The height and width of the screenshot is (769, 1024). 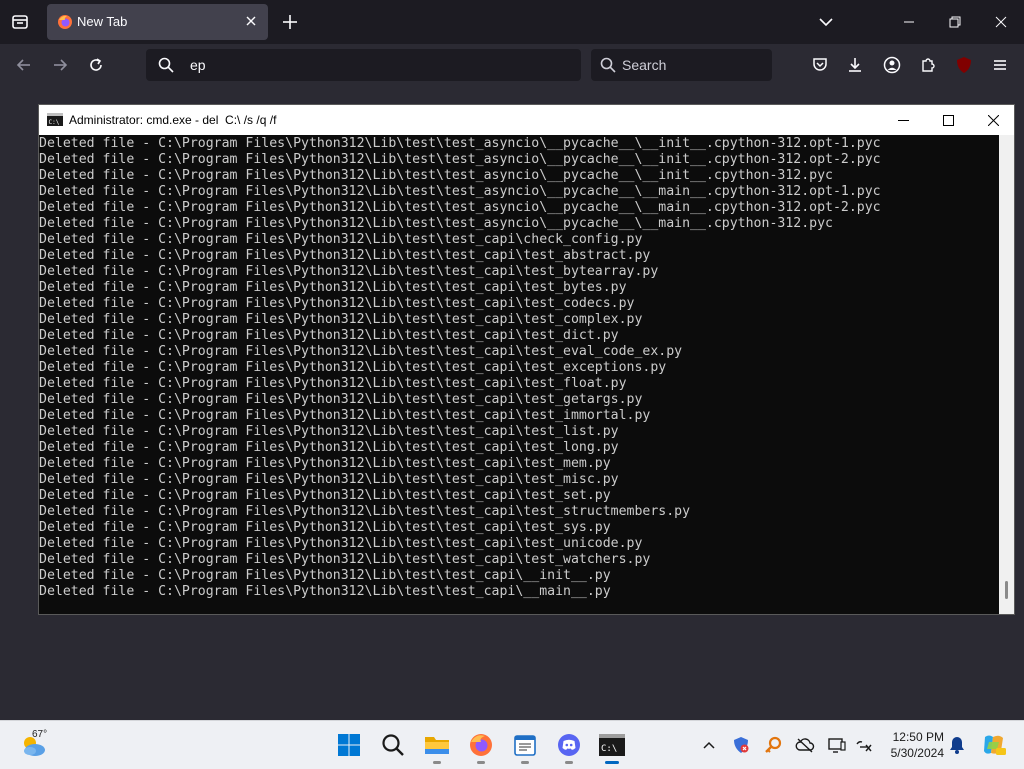 I want to click on browser-nav-bar: ep Search, so click(x=512, y=64).